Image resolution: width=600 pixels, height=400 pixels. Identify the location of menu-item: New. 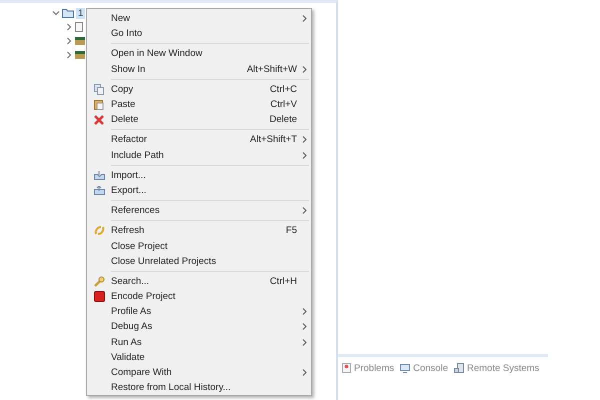
(199, 18).